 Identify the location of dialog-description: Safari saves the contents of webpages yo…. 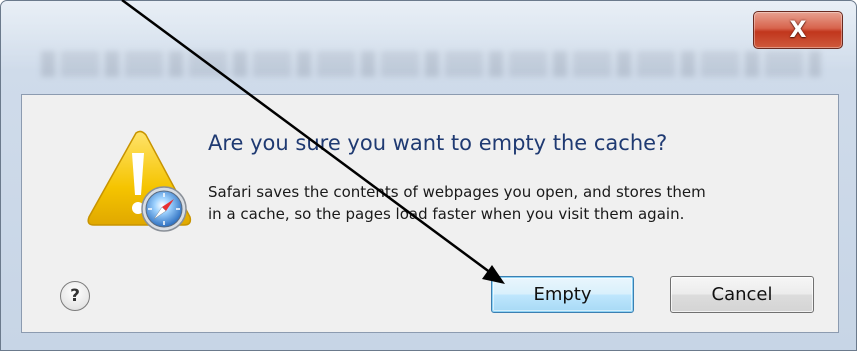
(518, 203).